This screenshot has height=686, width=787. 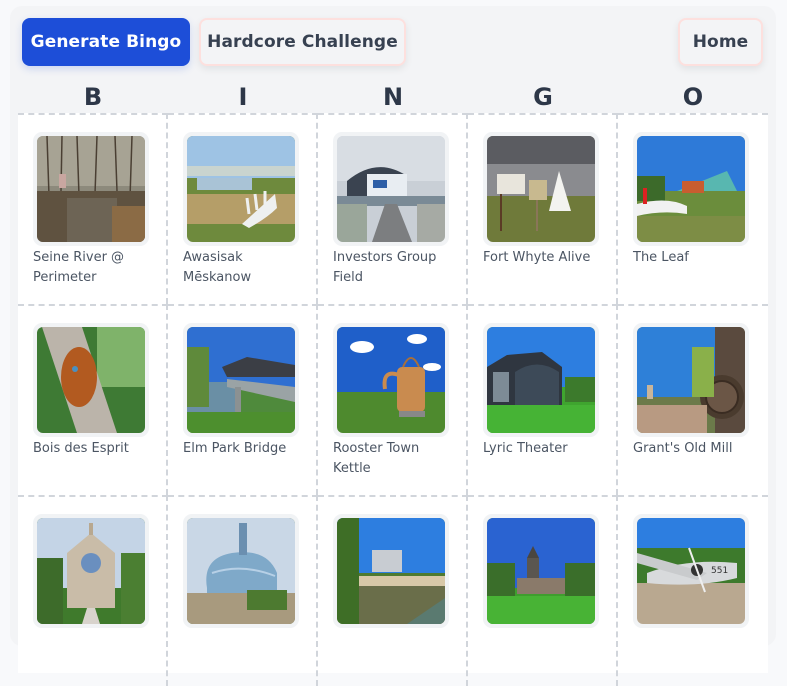 I want to click on bingo-cell: Bois des Esprit, so click(x=93, y=399).